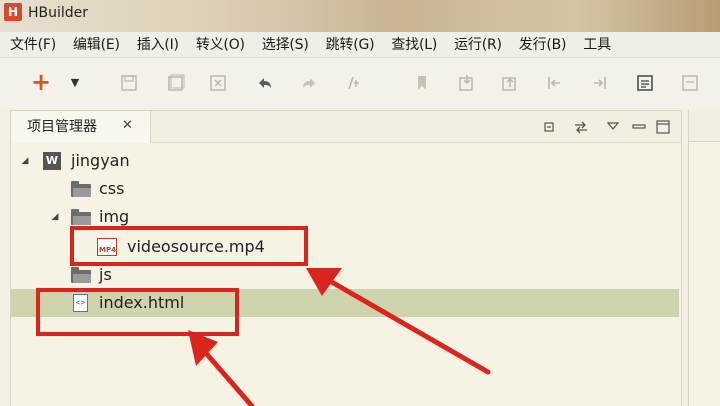  Describe the element at coordinates (398, 321) in the screenshot. I see `arrow-to-mp4` at that location.